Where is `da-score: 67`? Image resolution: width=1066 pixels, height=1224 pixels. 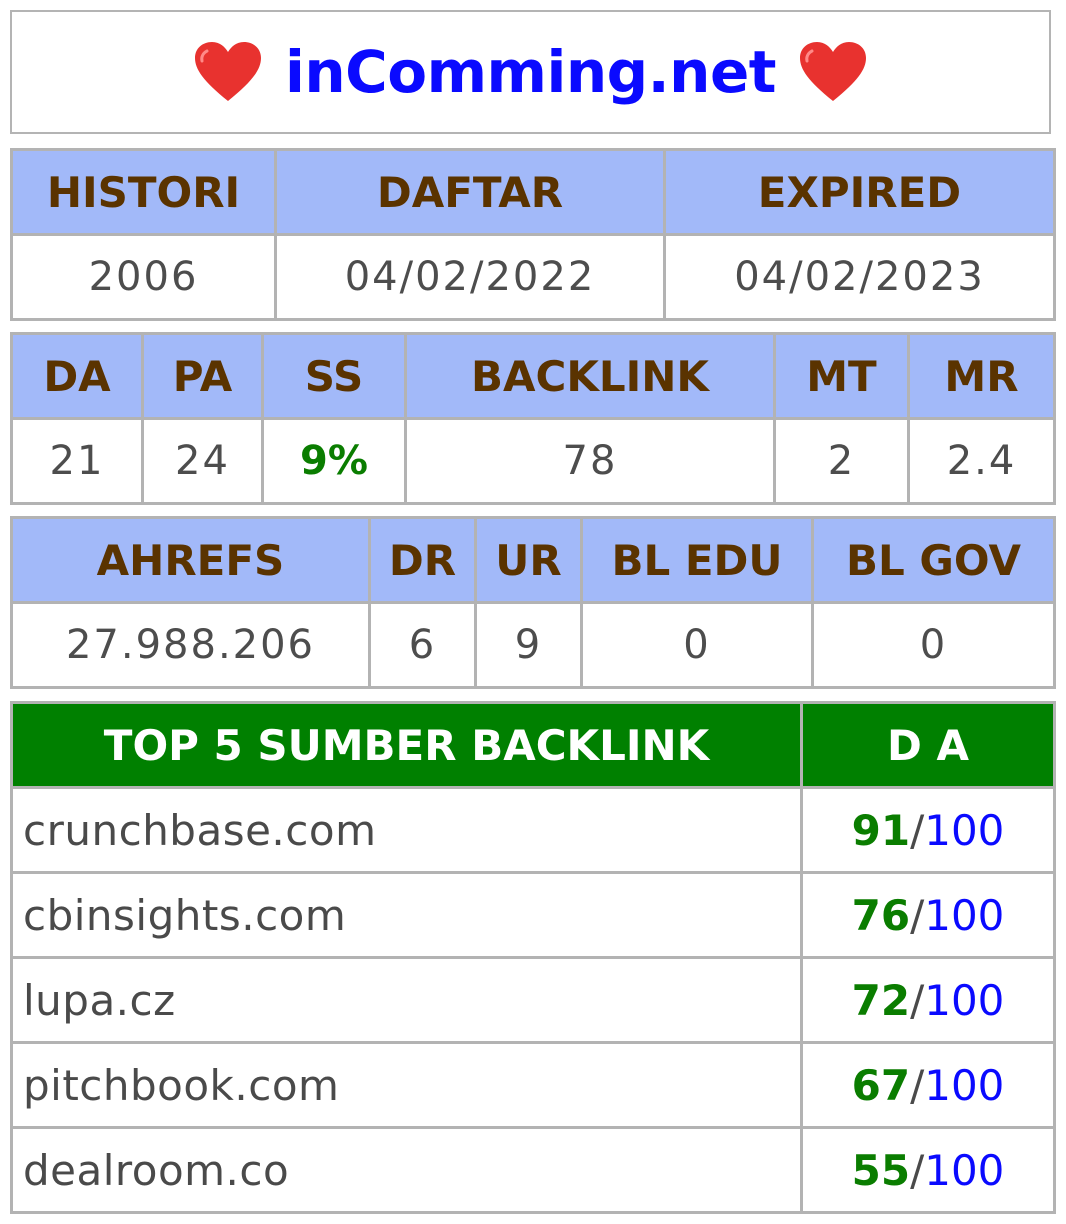 da-score: 67 is located at coordinates (881, 1085).